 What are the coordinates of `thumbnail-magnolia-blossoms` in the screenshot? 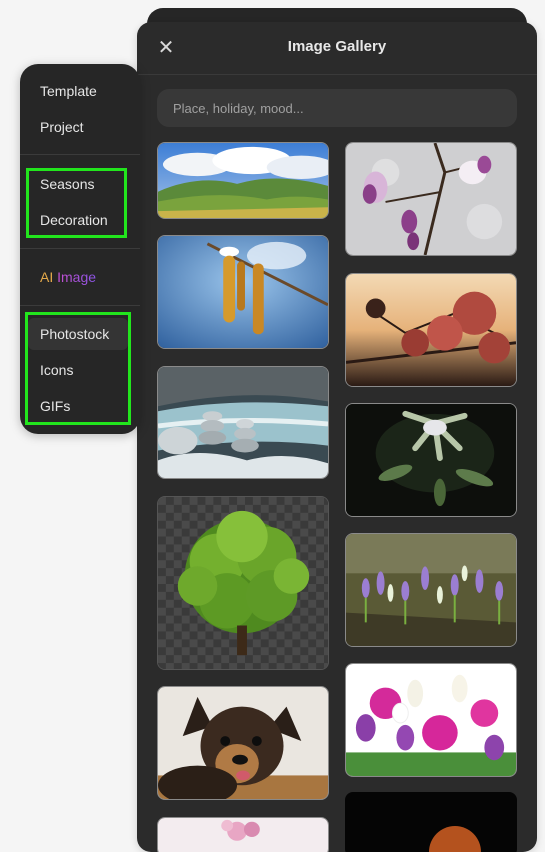 It's located at (431, 199).